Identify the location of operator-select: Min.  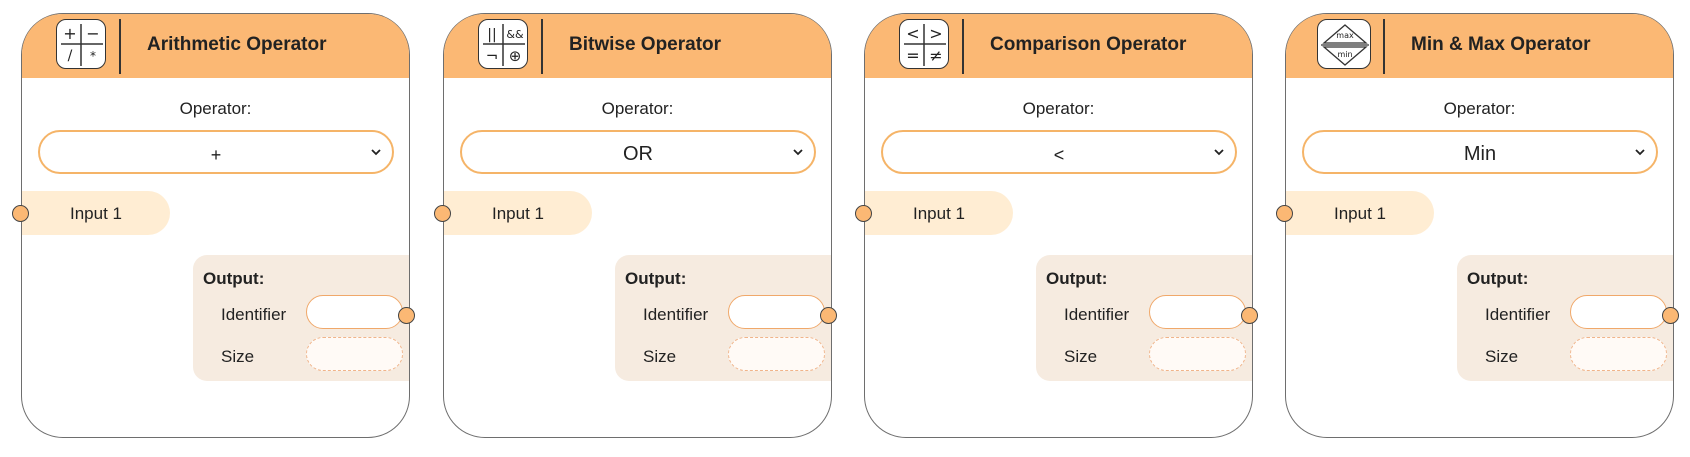
(1480, 152).